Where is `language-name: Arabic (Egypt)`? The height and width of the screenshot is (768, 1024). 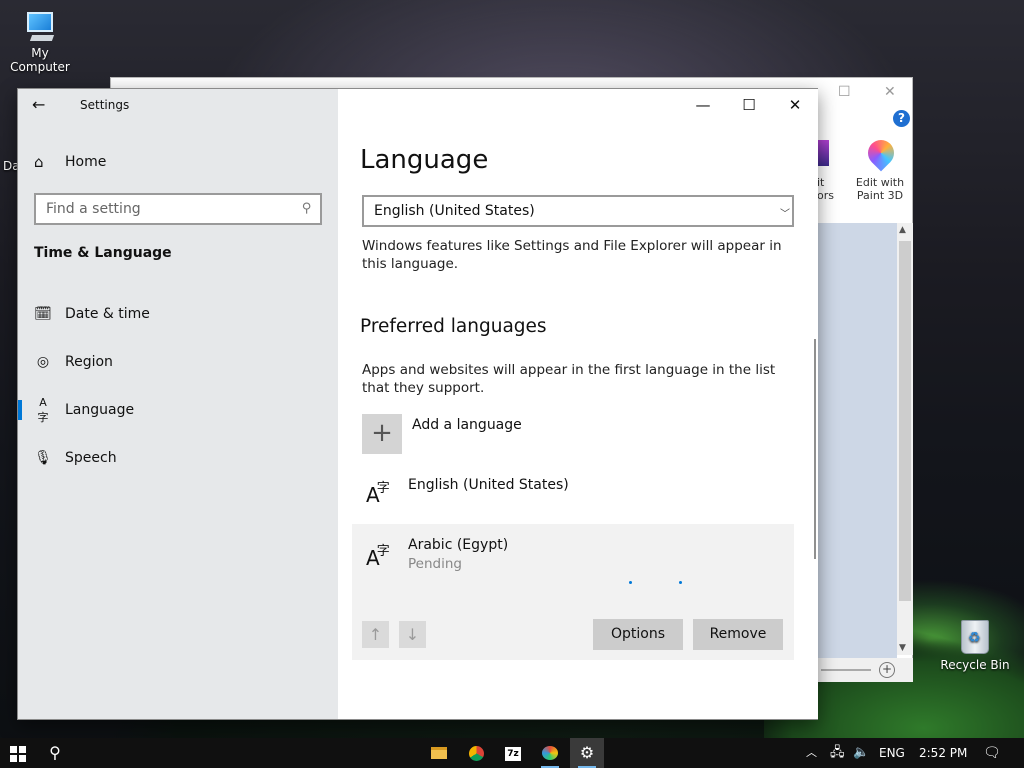
language-name: Arabic (Egypt) is located at coordinates (458, 545).